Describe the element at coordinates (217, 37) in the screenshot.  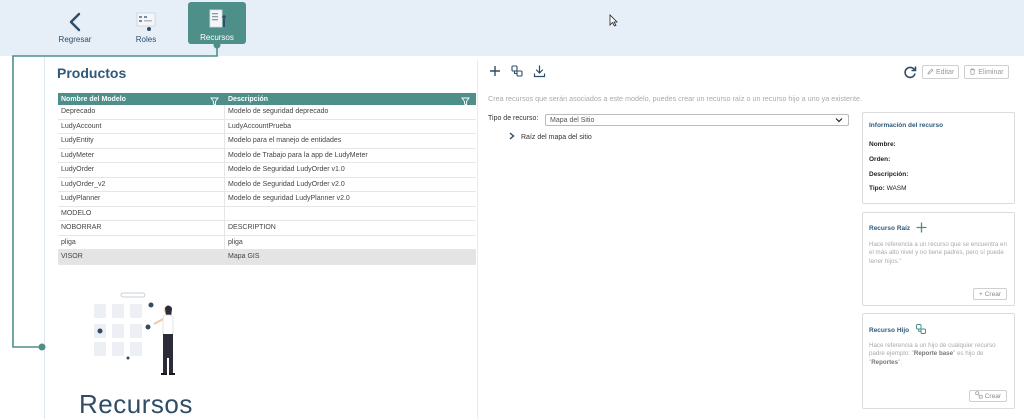
I see `resources-button-label: Recursos` at that location.